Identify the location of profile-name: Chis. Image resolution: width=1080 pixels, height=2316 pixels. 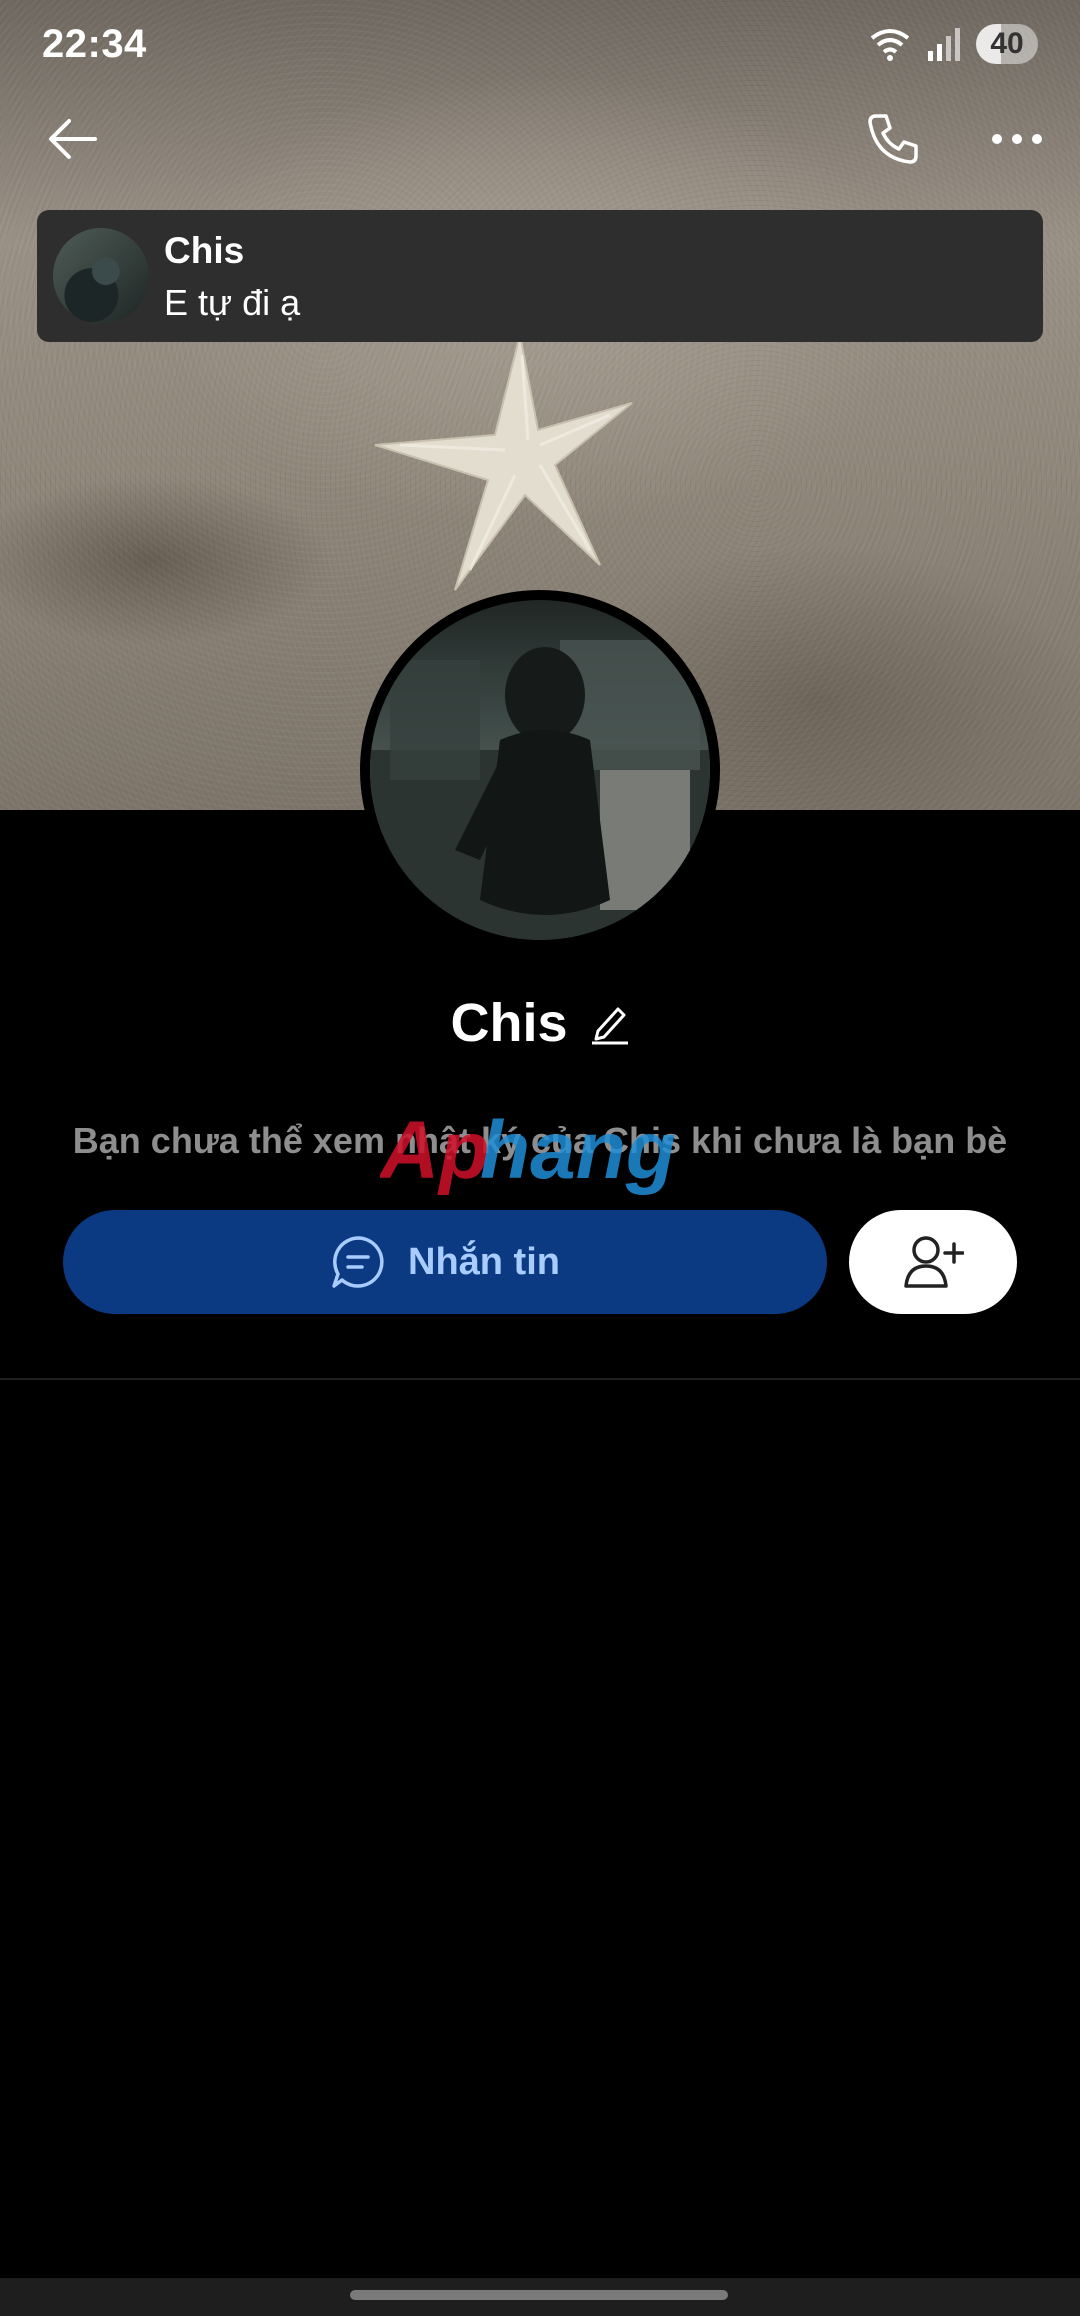
(509, 1023).